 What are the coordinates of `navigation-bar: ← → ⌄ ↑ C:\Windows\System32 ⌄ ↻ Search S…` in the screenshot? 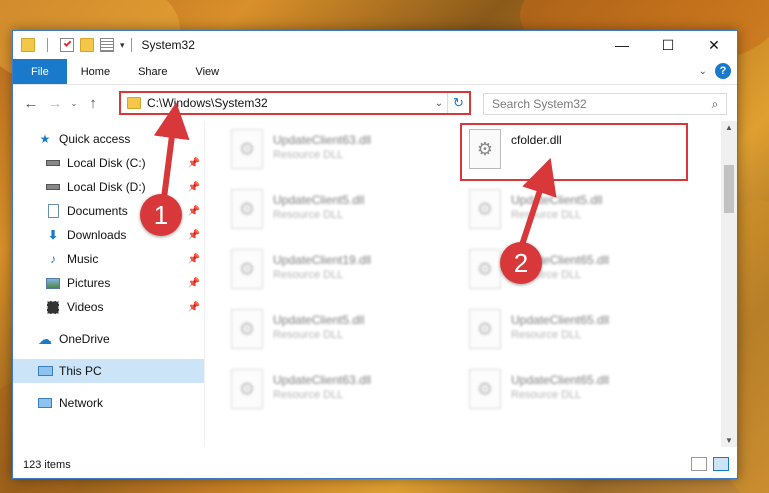 It's located at (375, 103).